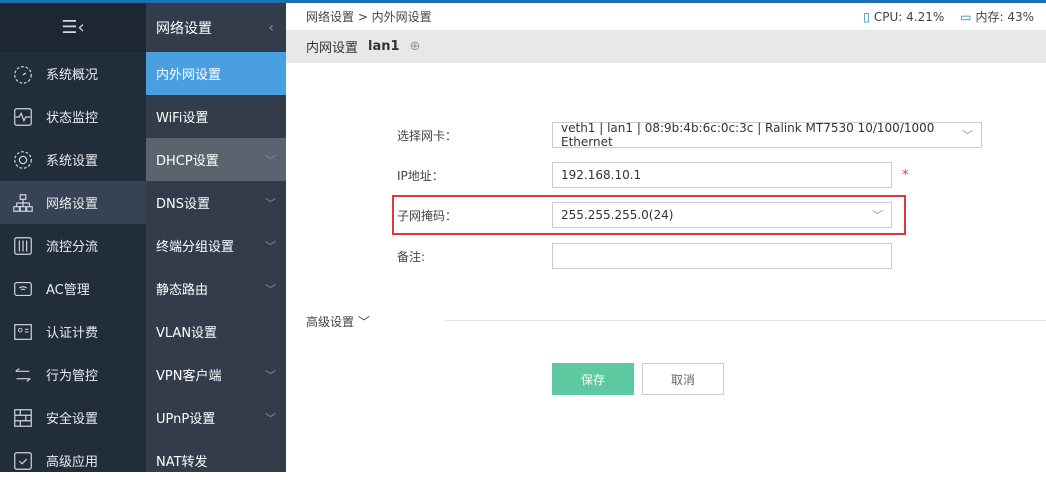 This screenshot has width=1046, height=482. I want to click on network-icon, so click(23, 203).